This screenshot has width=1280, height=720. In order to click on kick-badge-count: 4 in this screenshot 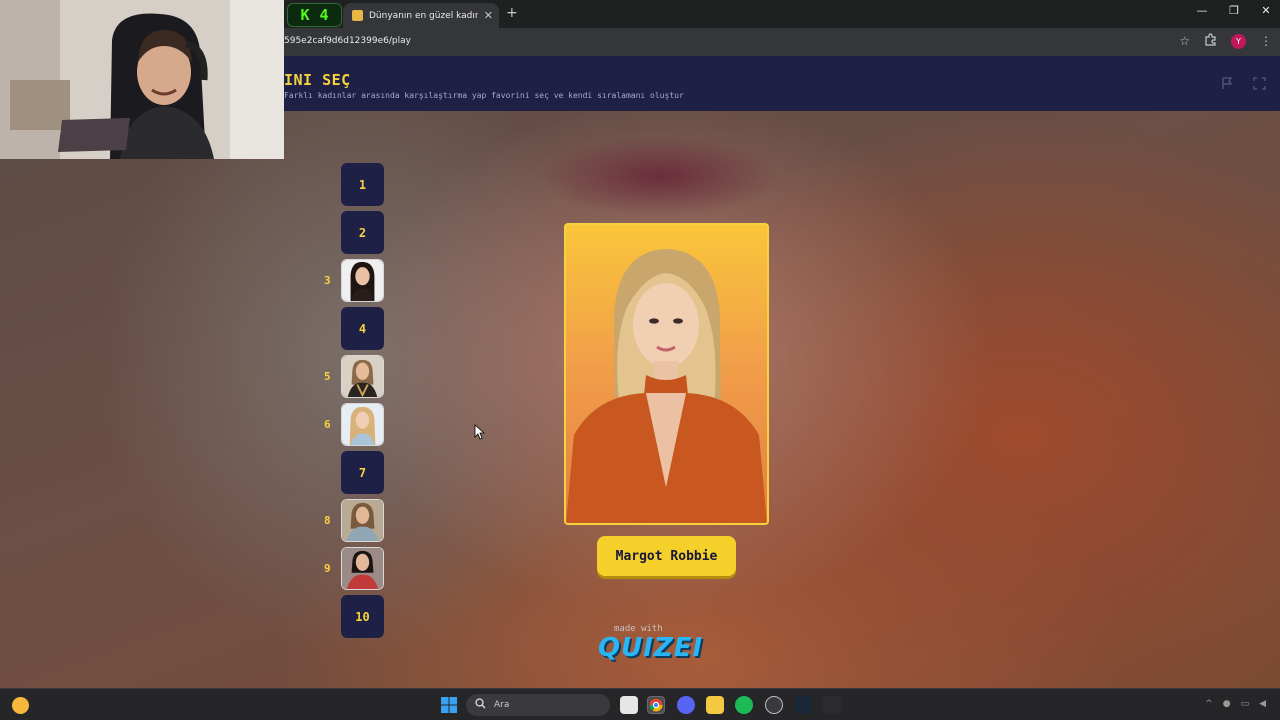, I will do `click(324, 15)`.